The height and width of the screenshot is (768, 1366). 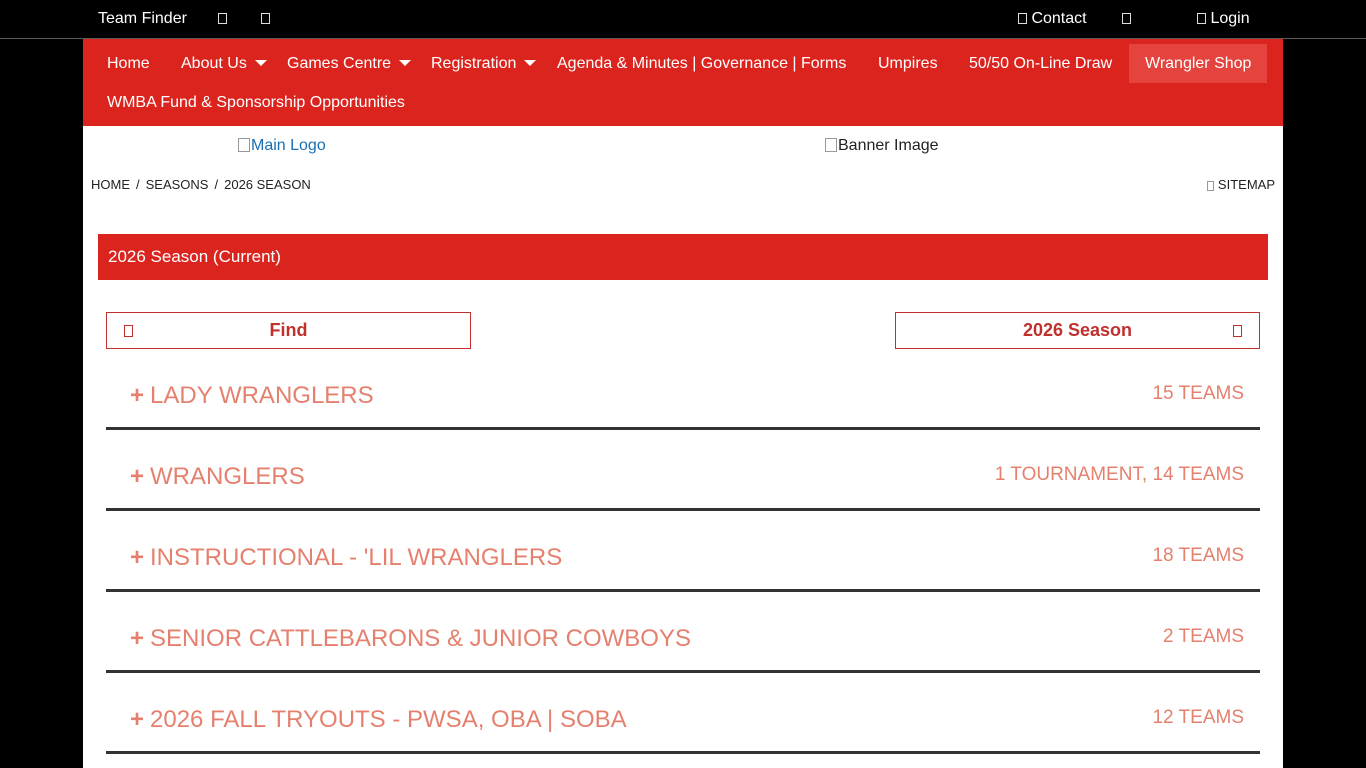 What do you see at coordinates (474, 63) in the screenshot?
I see `nav-item-label: Registration` at bounding box center [474, 63].